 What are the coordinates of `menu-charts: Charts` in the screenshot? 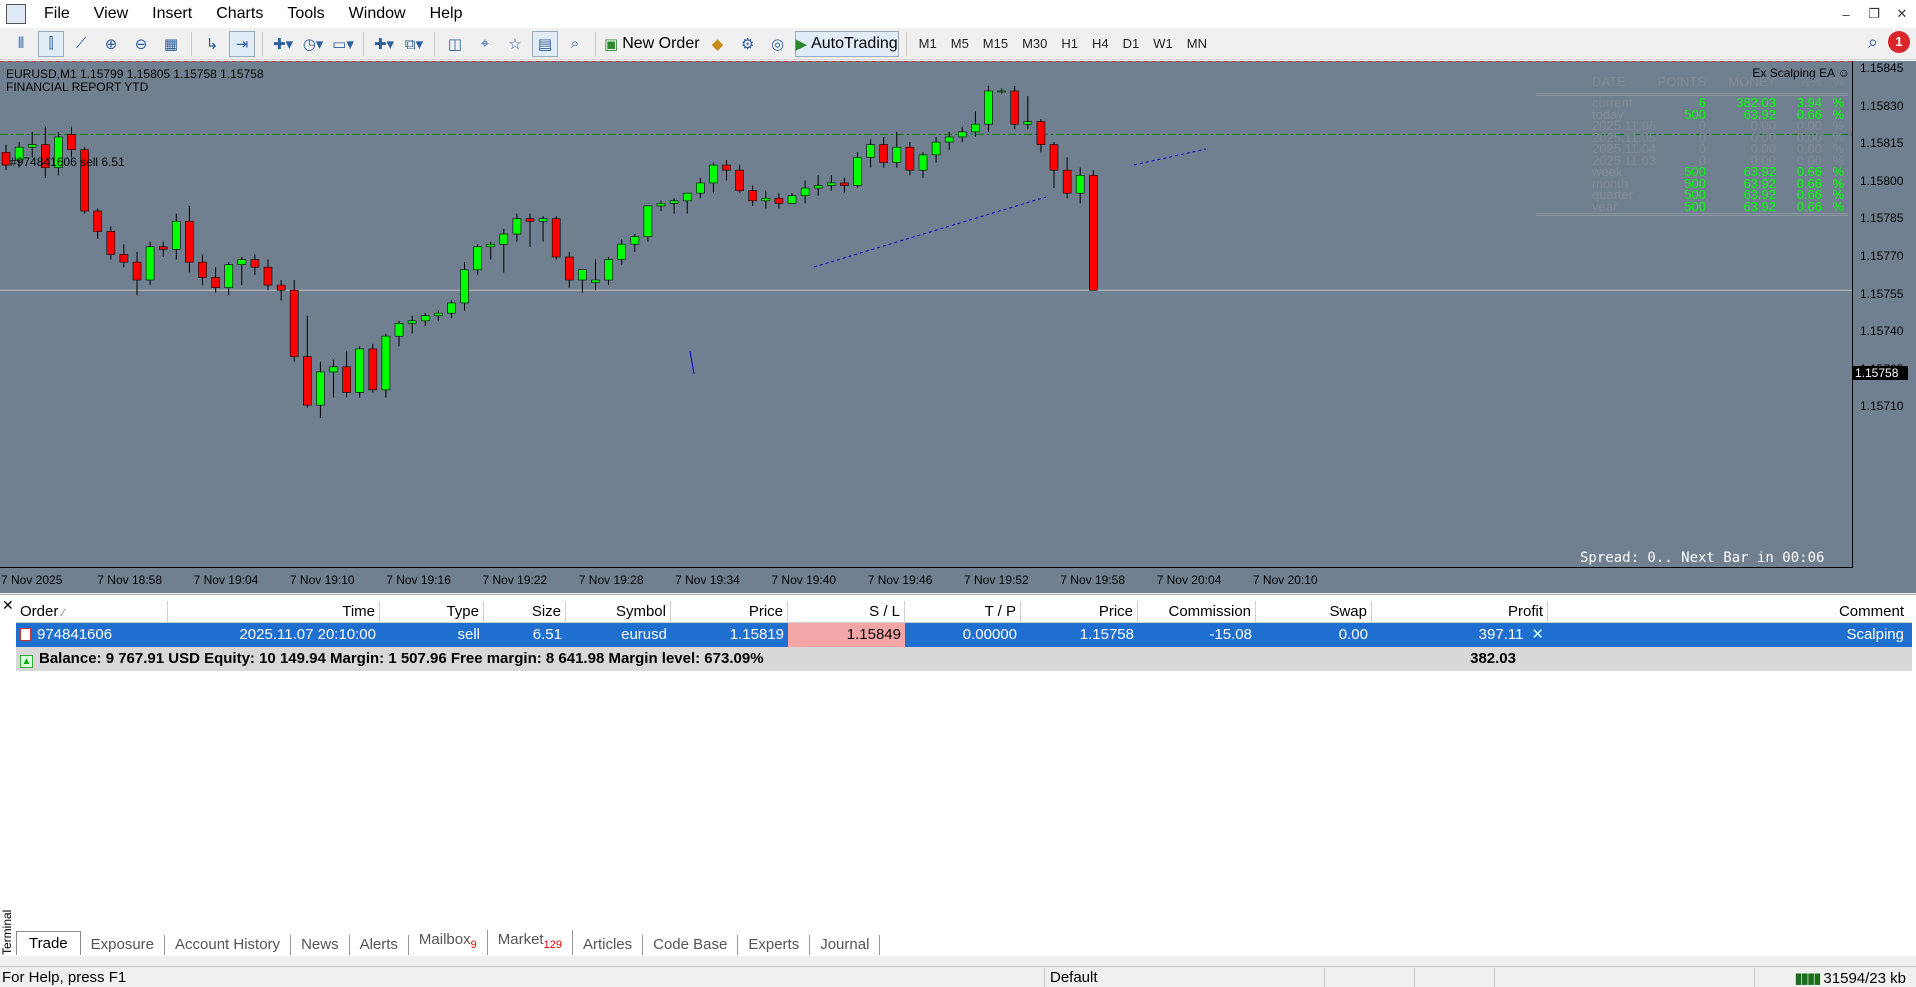 It's located at (239, 14).